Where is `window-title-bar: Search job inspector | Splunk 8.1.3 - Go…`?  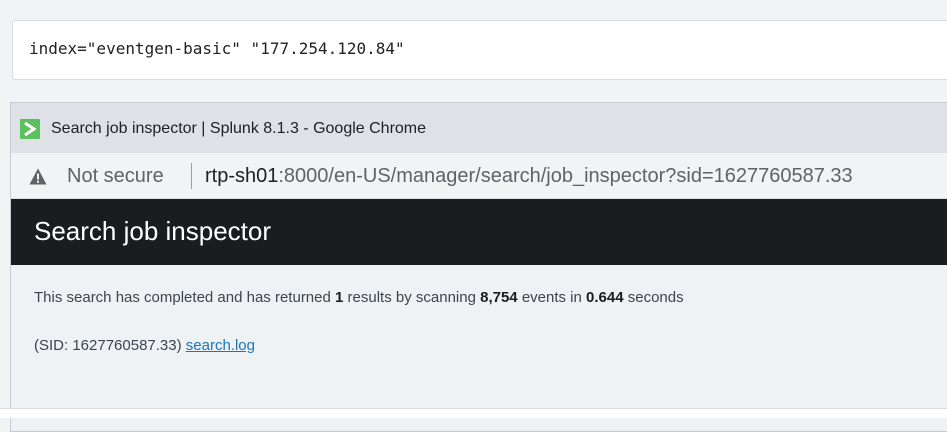
window-title-bar: Search job inspector | Splunk 8.1.3 - Go… is located at coordinates (479, 128).